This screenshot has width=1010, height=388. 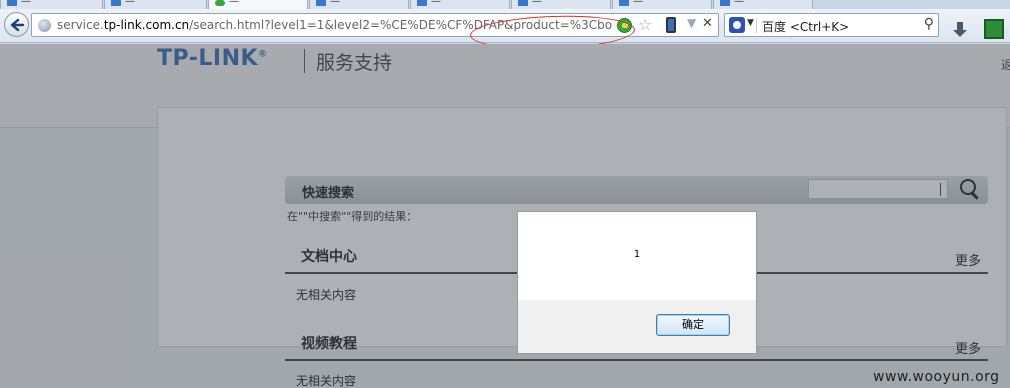 I want to click on addon-icon, so click(x=994, y=29).